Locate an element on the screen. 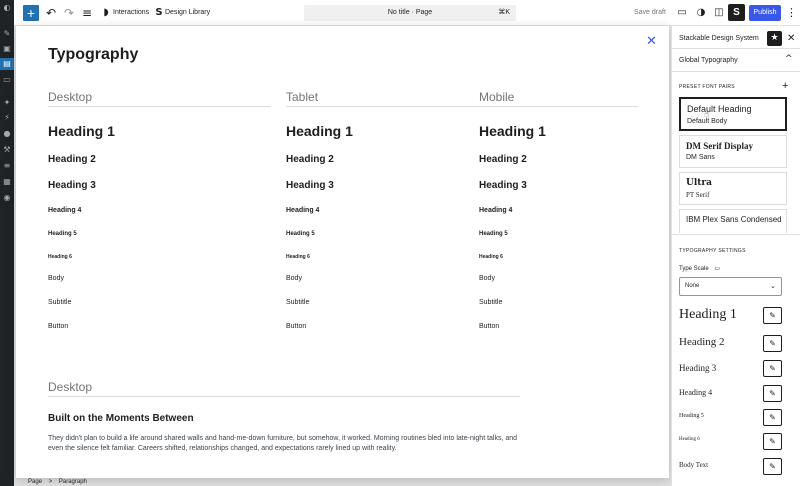  type-scale-select: None ⌄ is located at coordinates (730, 286).